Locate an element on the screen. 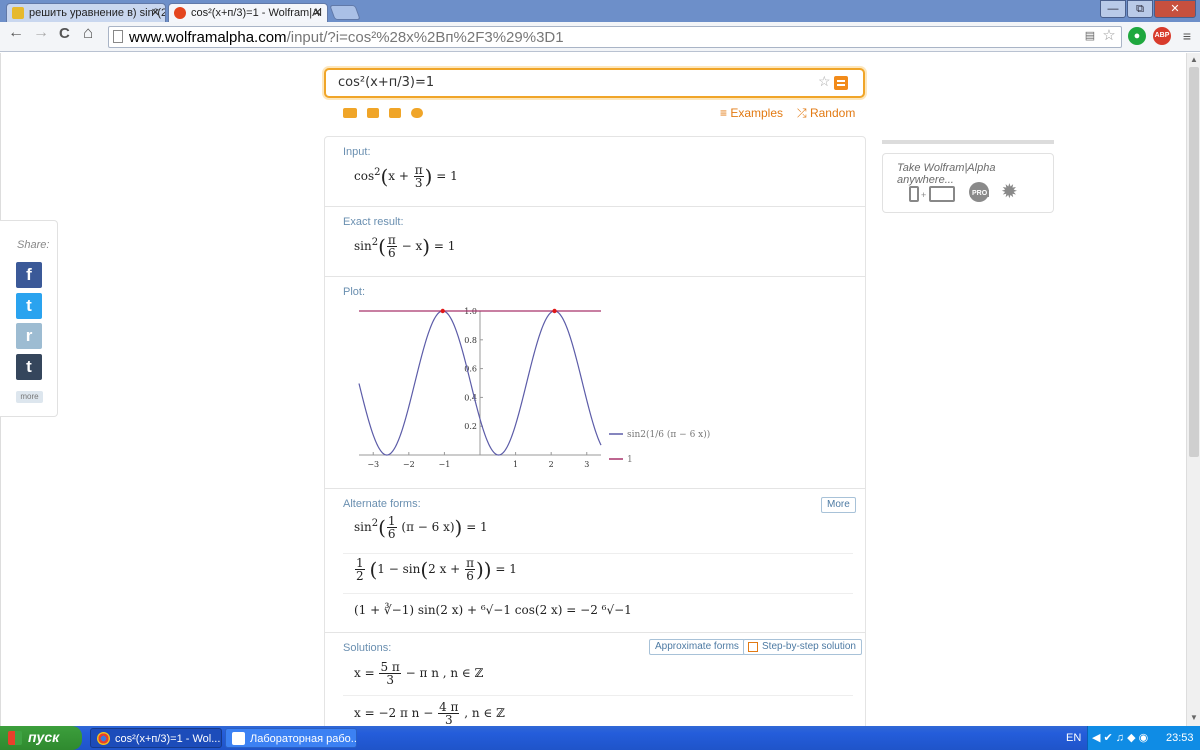 This screenshot has height=750, width=1200. chrome-icon is located at coordinates (103, 738).